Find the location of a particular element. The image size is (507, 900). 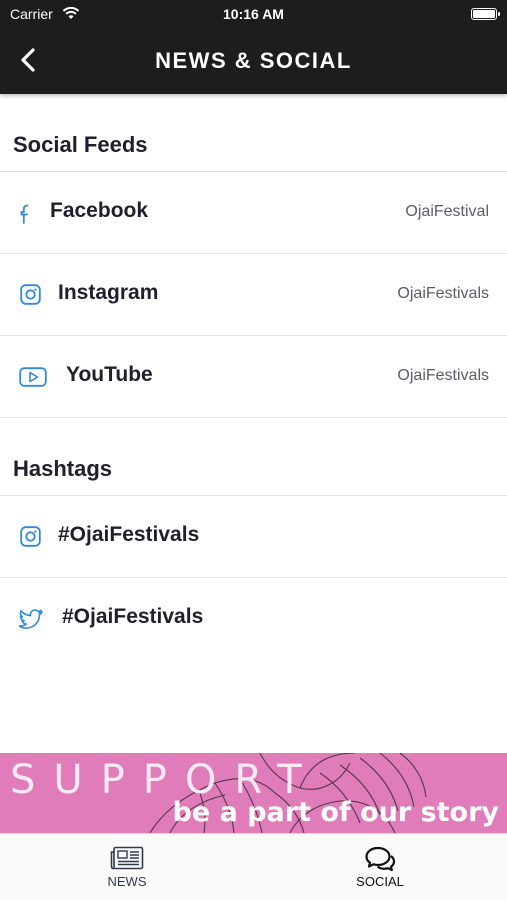

youtube-icon is located at coordinates (33, 377).